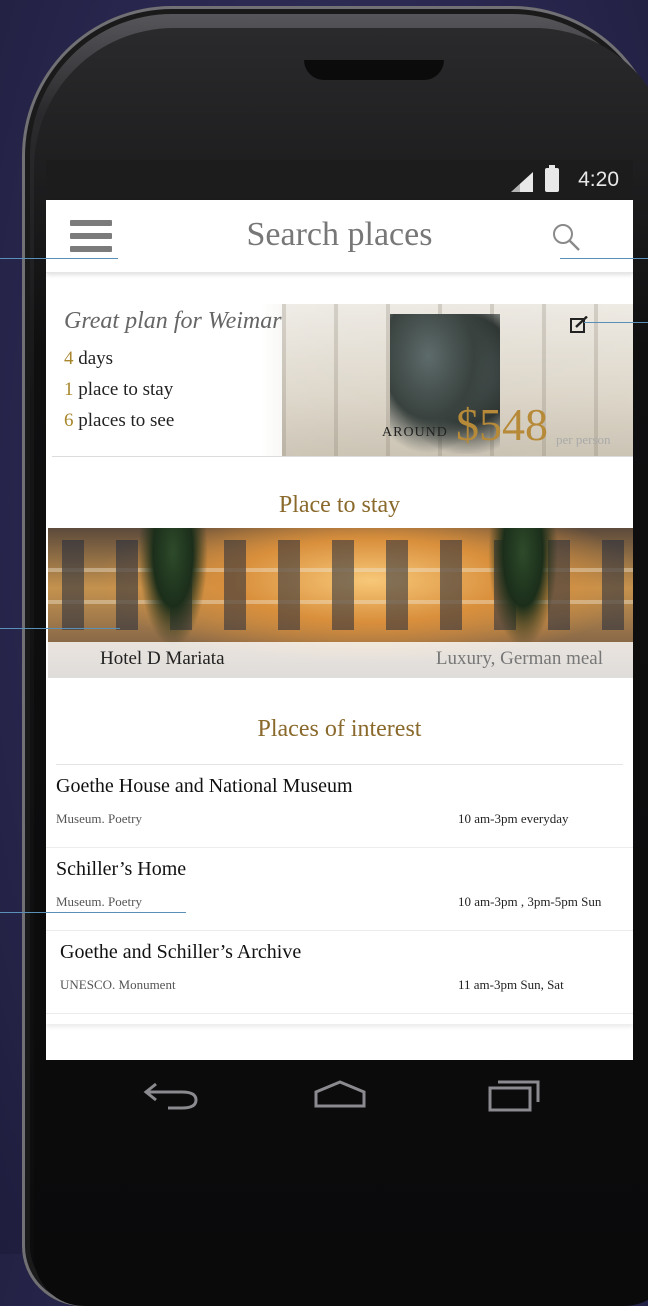  I want to click on days-count: 4, so click(69, 358).